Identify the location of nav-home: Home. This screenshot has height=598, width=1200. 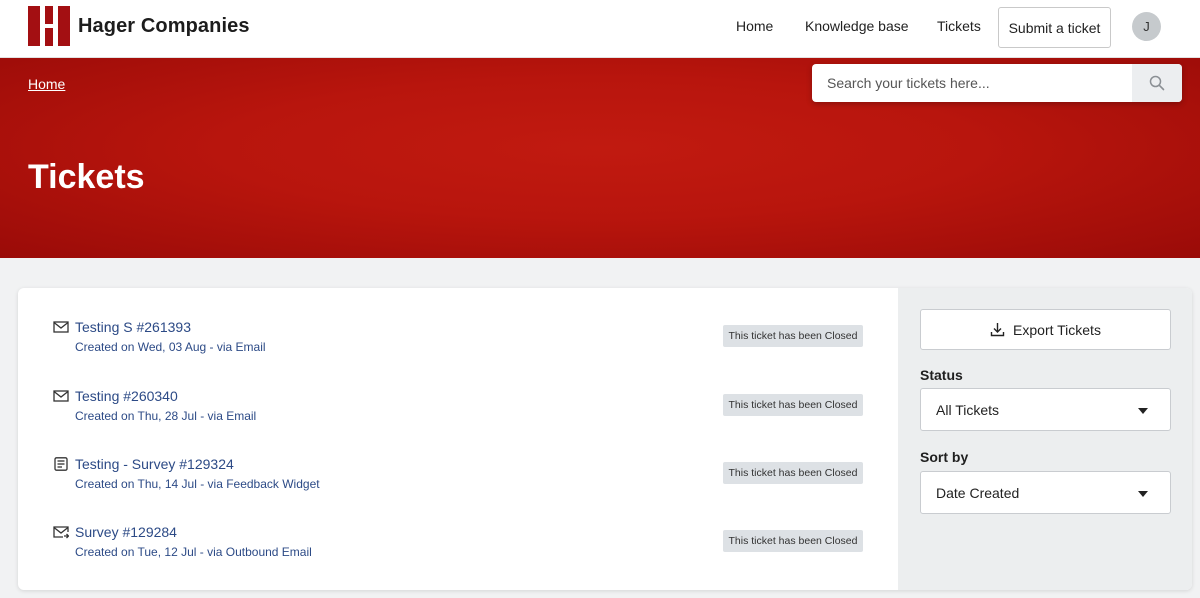
(754, 26).